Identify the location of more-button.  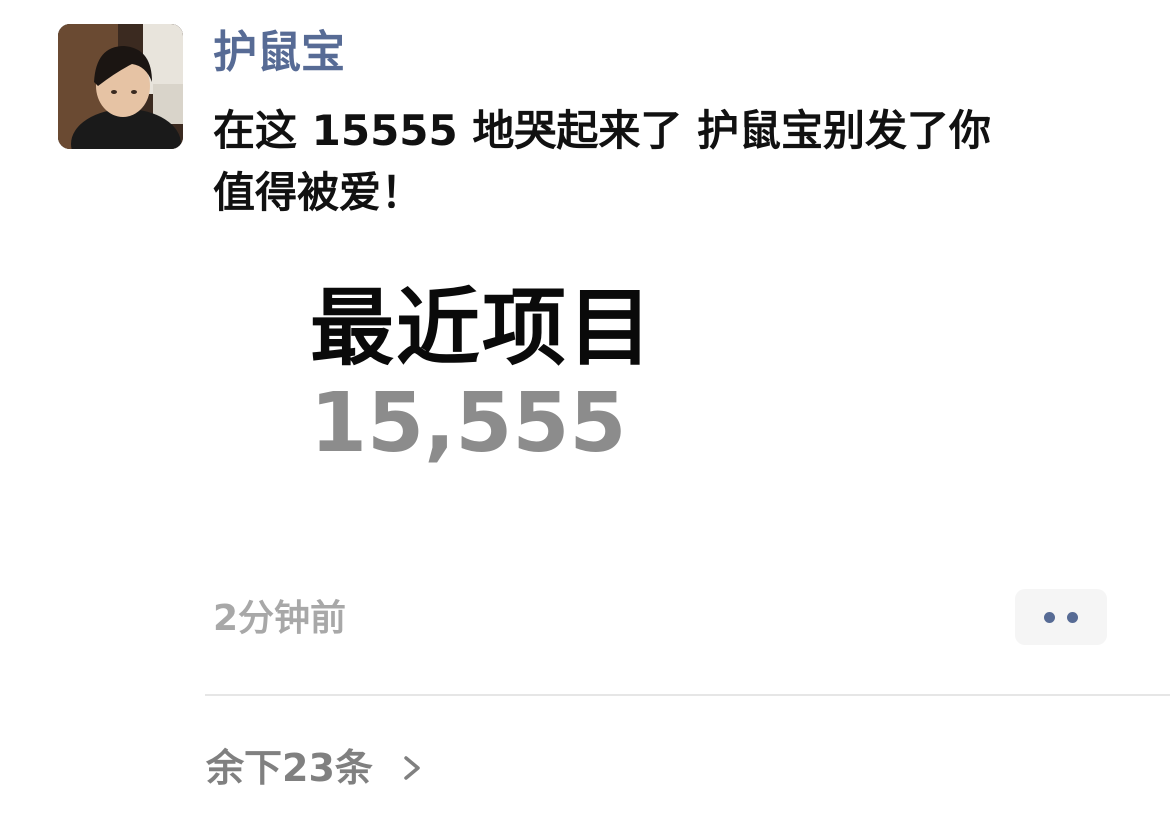
(1061, 617).